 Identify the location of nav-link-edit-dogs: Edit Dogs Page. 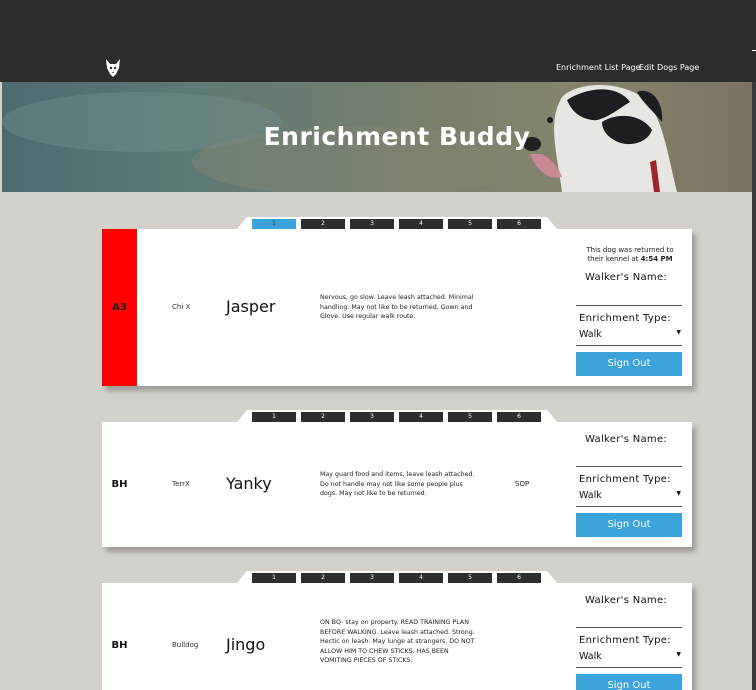
(669, 67).